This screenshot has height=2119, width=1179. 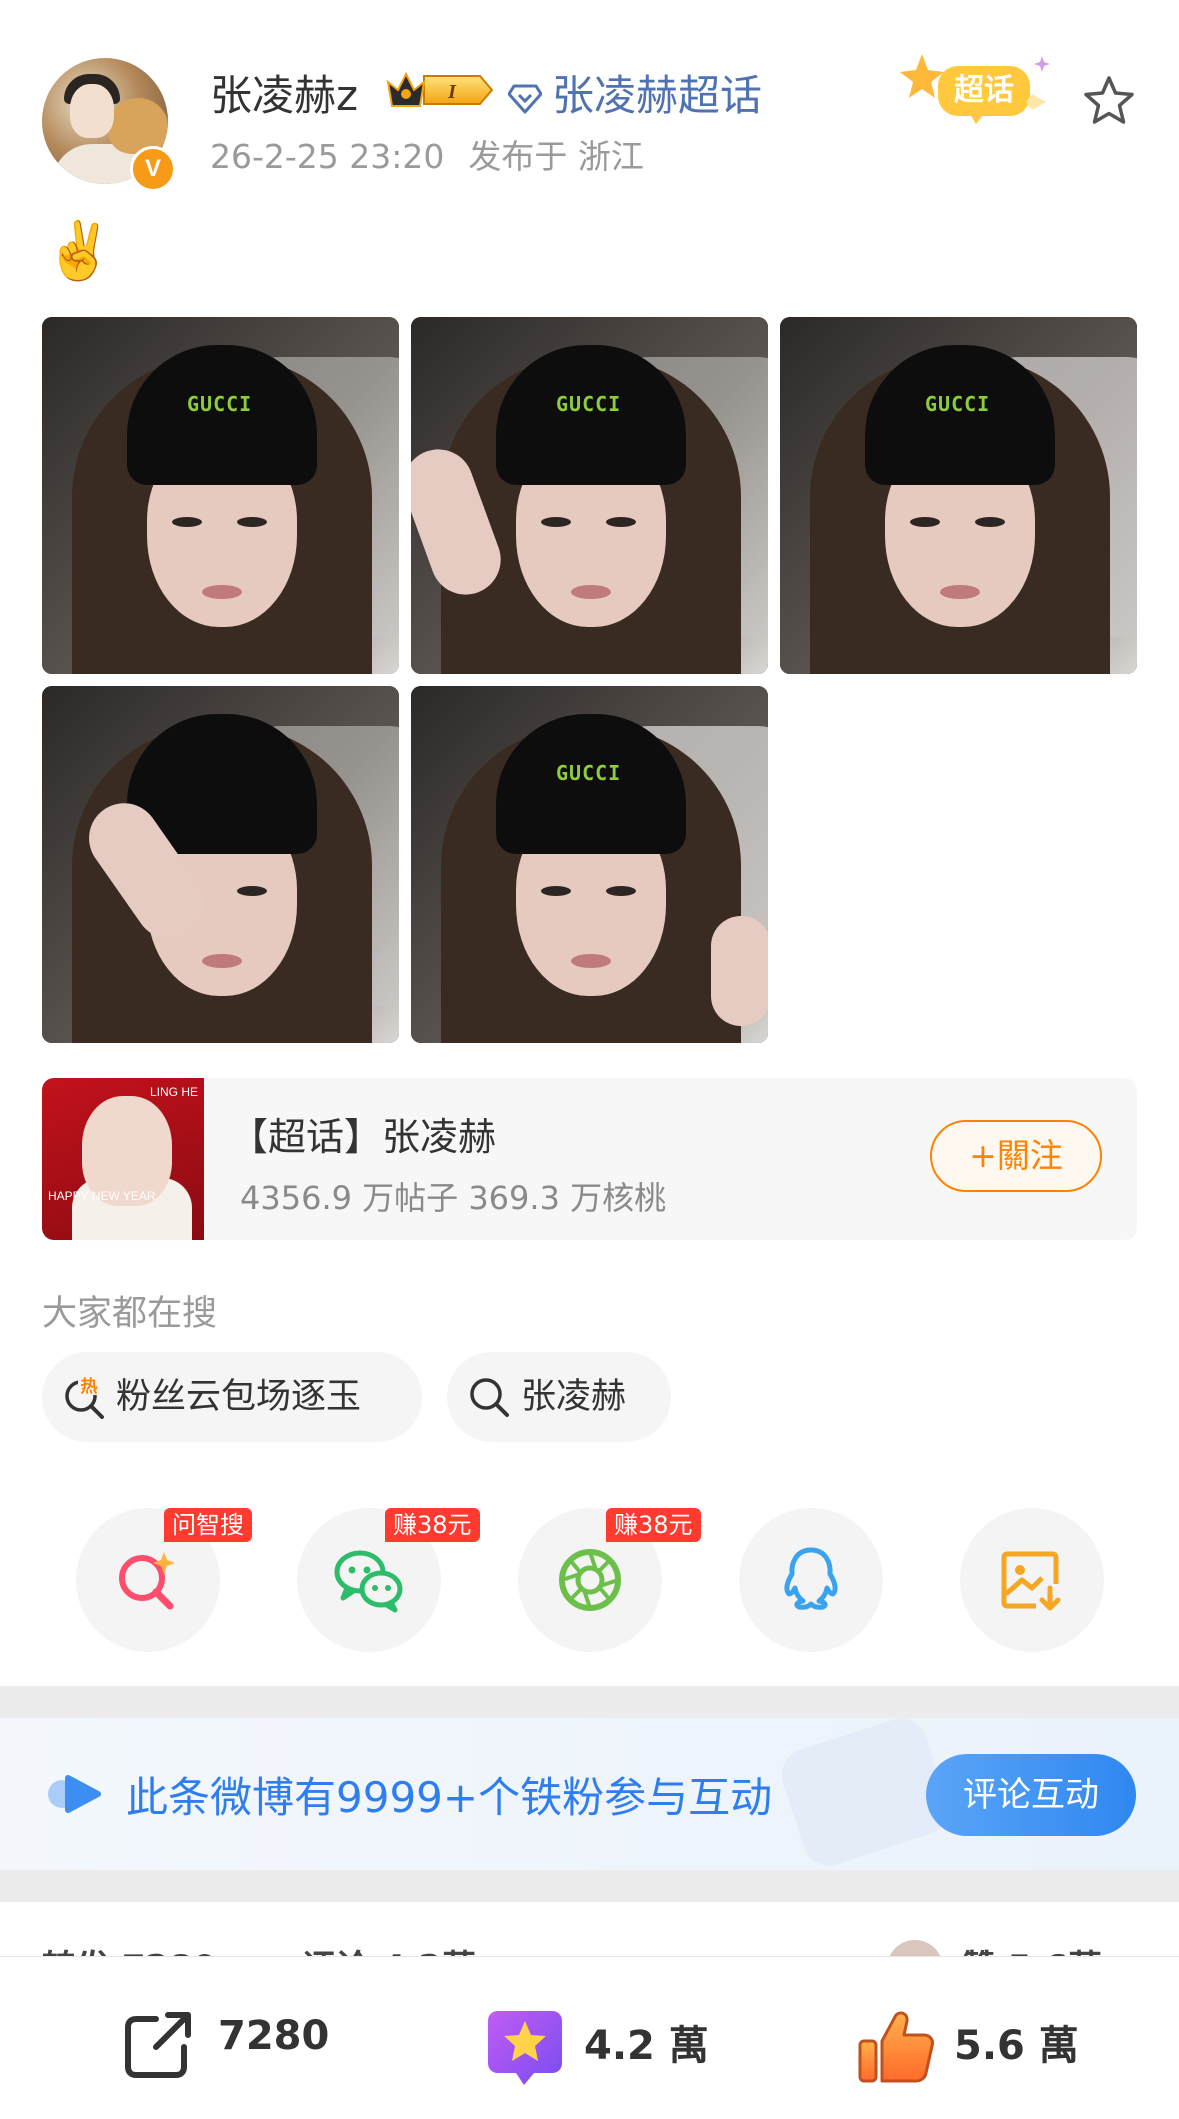 I want to click on search-icon, so click(x=489, y=1397).